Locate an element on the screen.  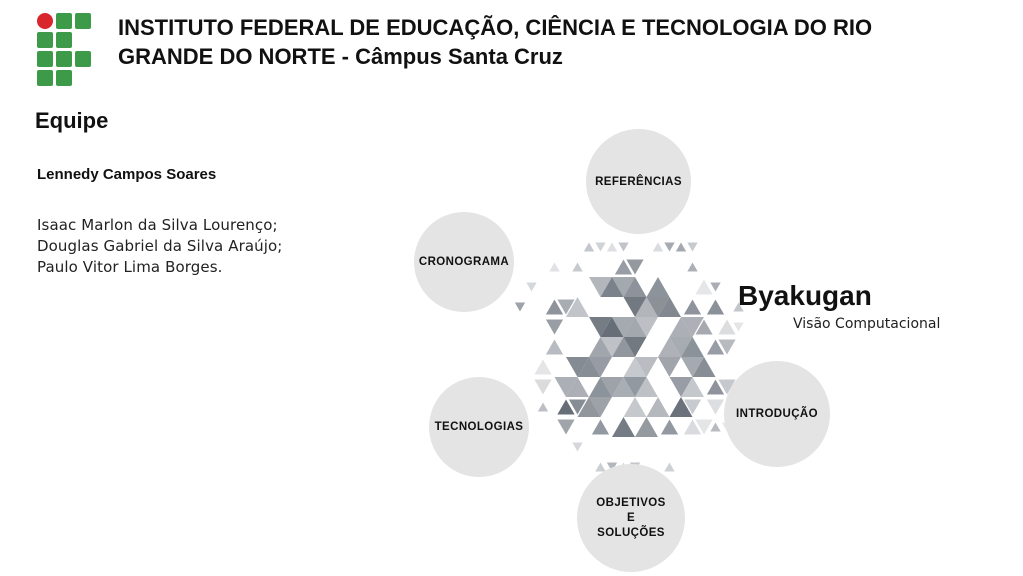
nav-cronograma-button: CRONOGRAMA is located at coordinates (464, 262).